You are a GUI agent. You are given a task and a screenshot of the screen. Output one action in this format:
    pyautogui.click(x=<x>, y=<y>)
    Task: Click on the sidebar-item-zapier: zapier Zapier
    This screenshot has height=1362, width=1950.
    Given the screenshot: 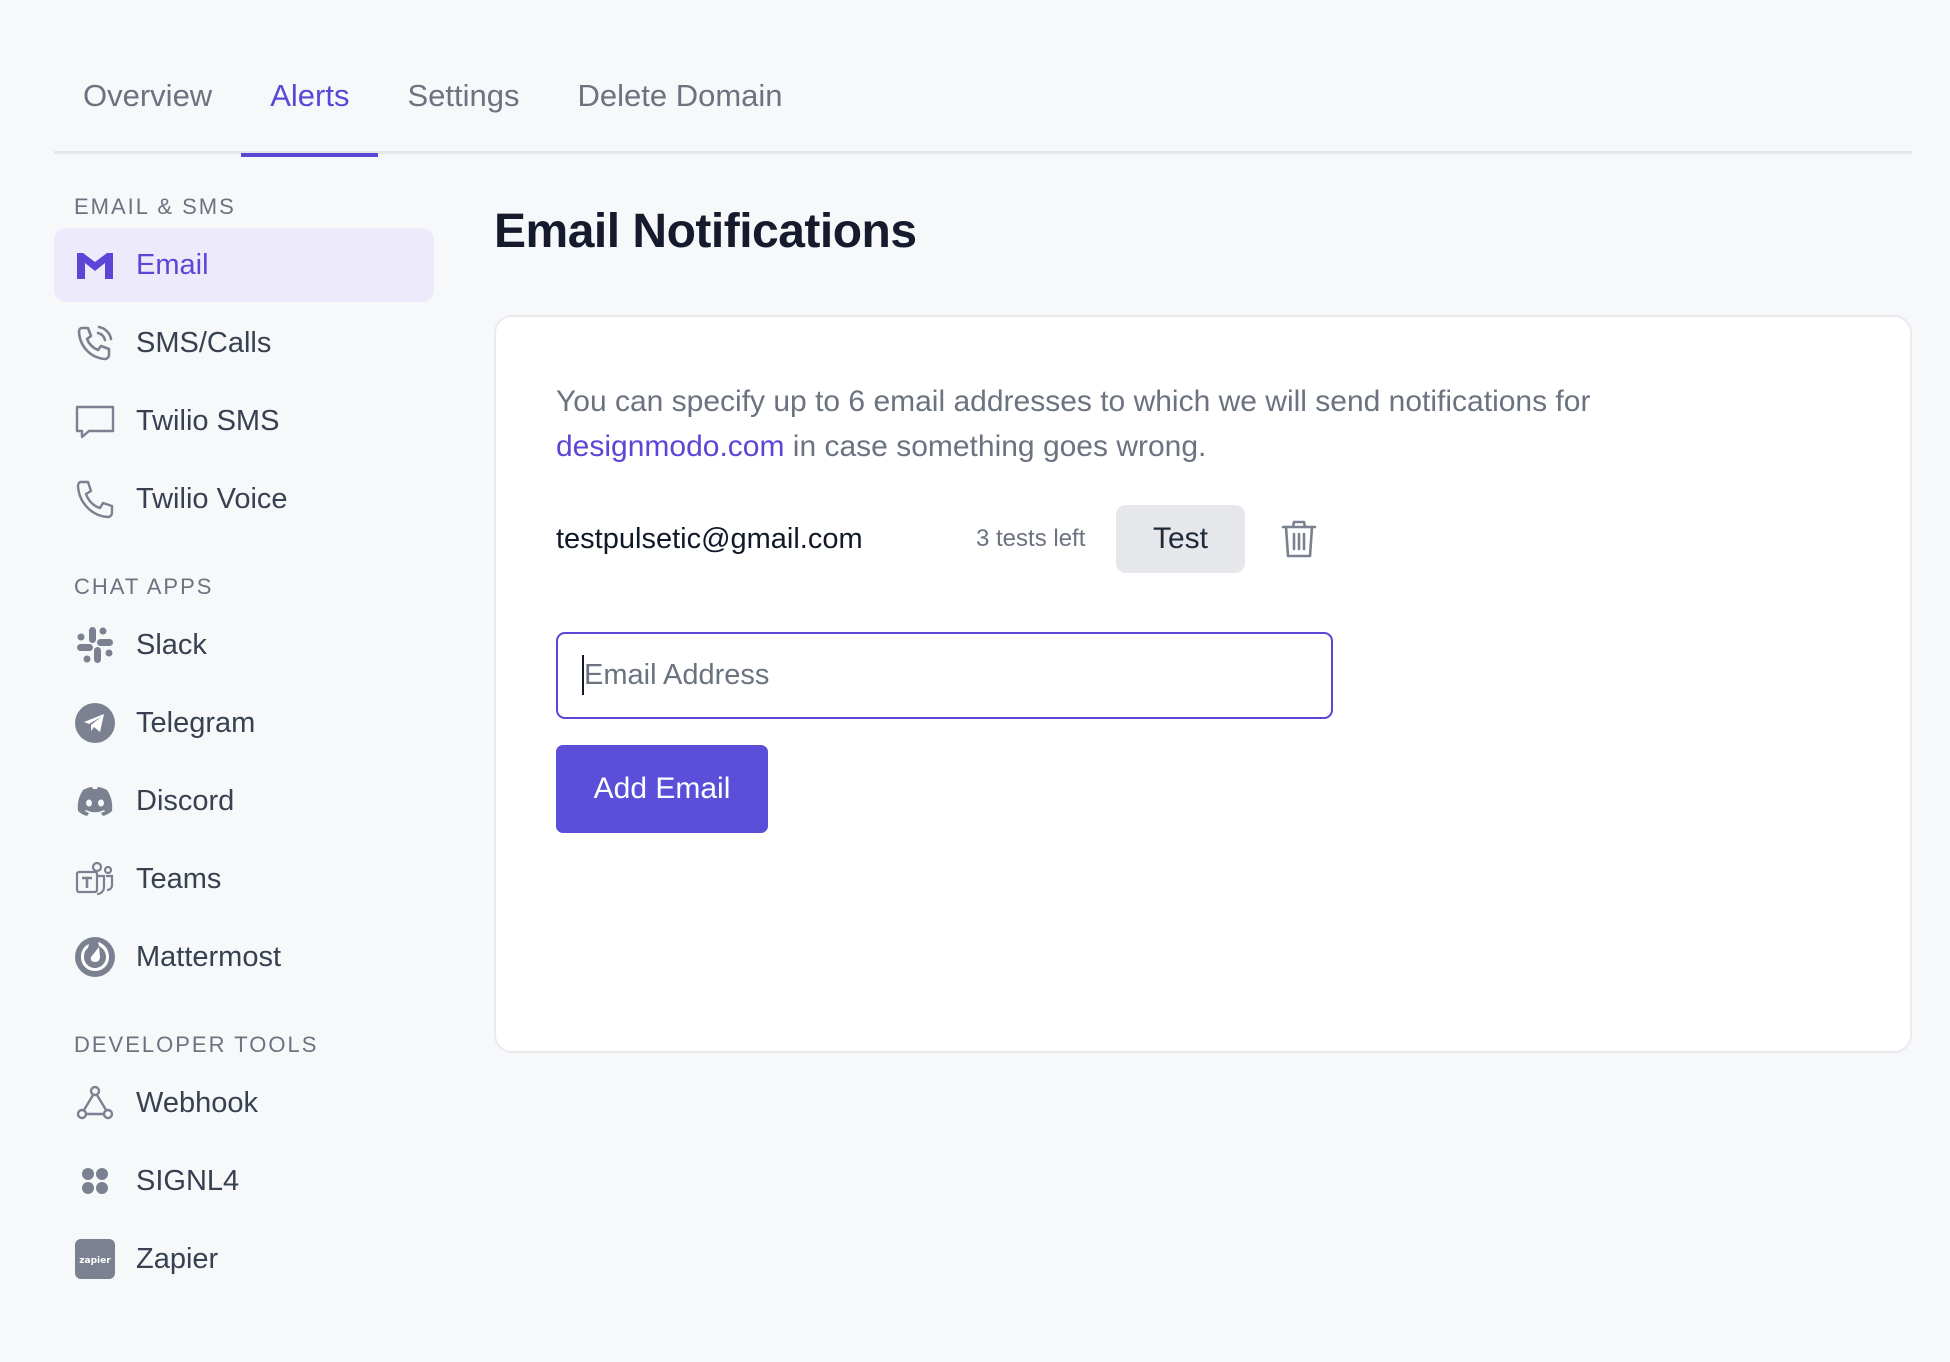 What is the action you would take?
    pyautogui.click(x=244, y=1259)
    